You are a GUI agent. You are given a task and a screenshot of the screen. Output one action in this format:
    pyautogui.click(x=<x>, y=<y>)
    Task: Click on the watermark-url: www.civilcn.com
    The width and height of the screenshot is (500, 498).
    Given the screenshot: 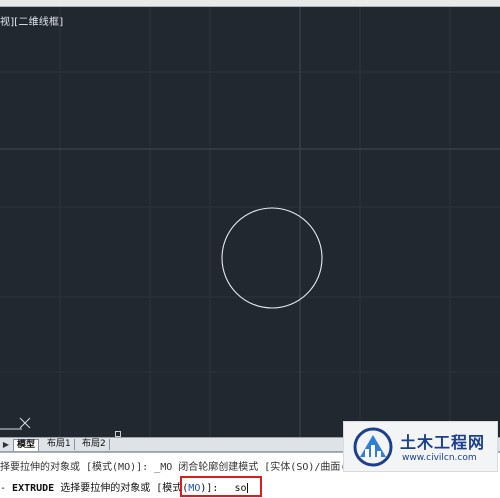 What is the action you would take?
    pyautogui.click(x=439, y=458)
    